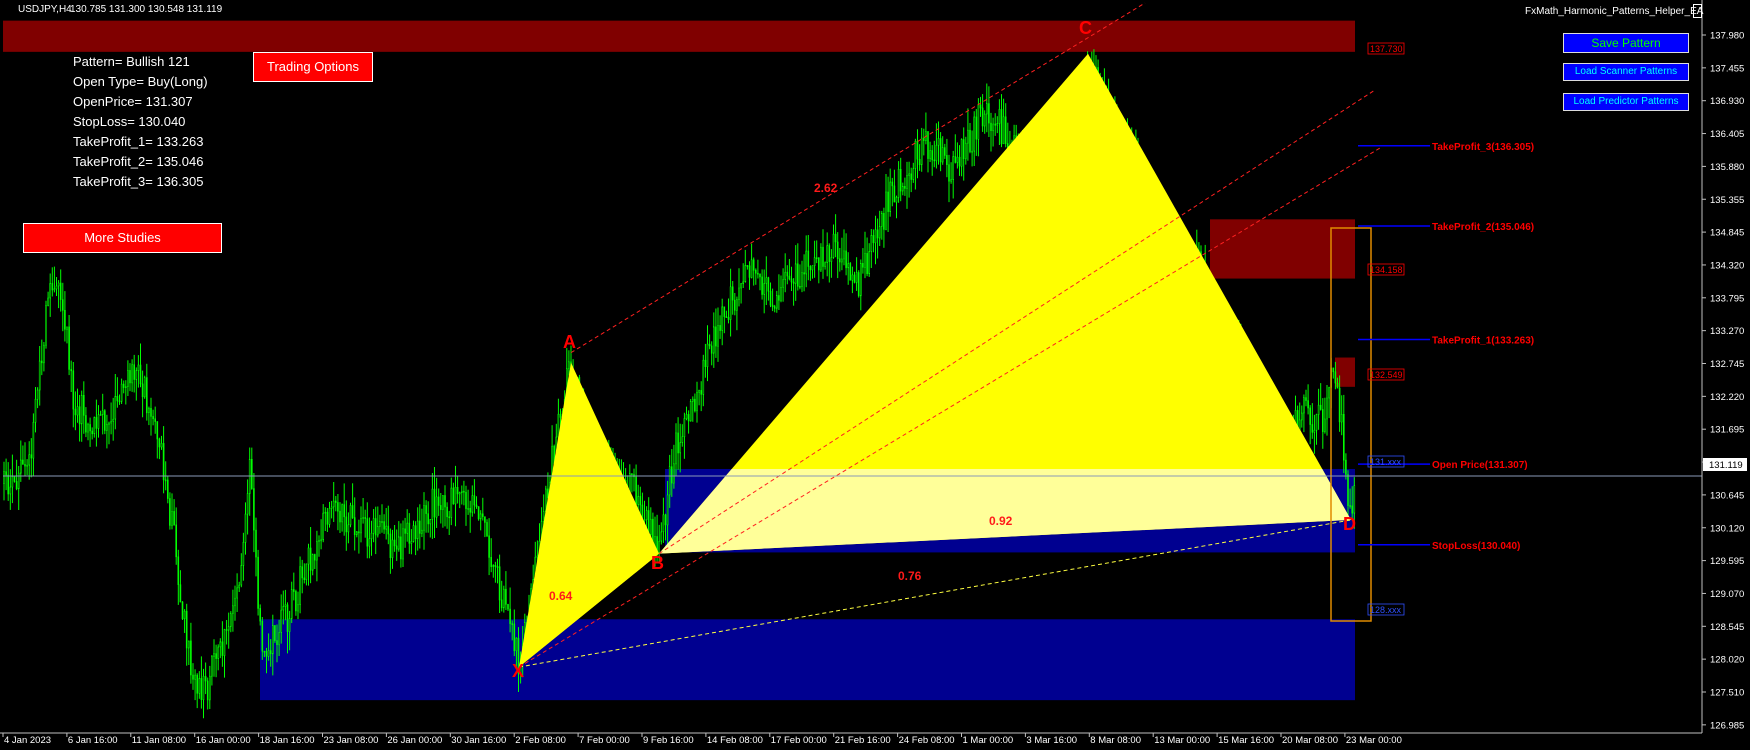 The width and height of the screenshot is (1750, 750). I want to click on info-stoploss: StopLoss= 130.040, so click(129, 121).